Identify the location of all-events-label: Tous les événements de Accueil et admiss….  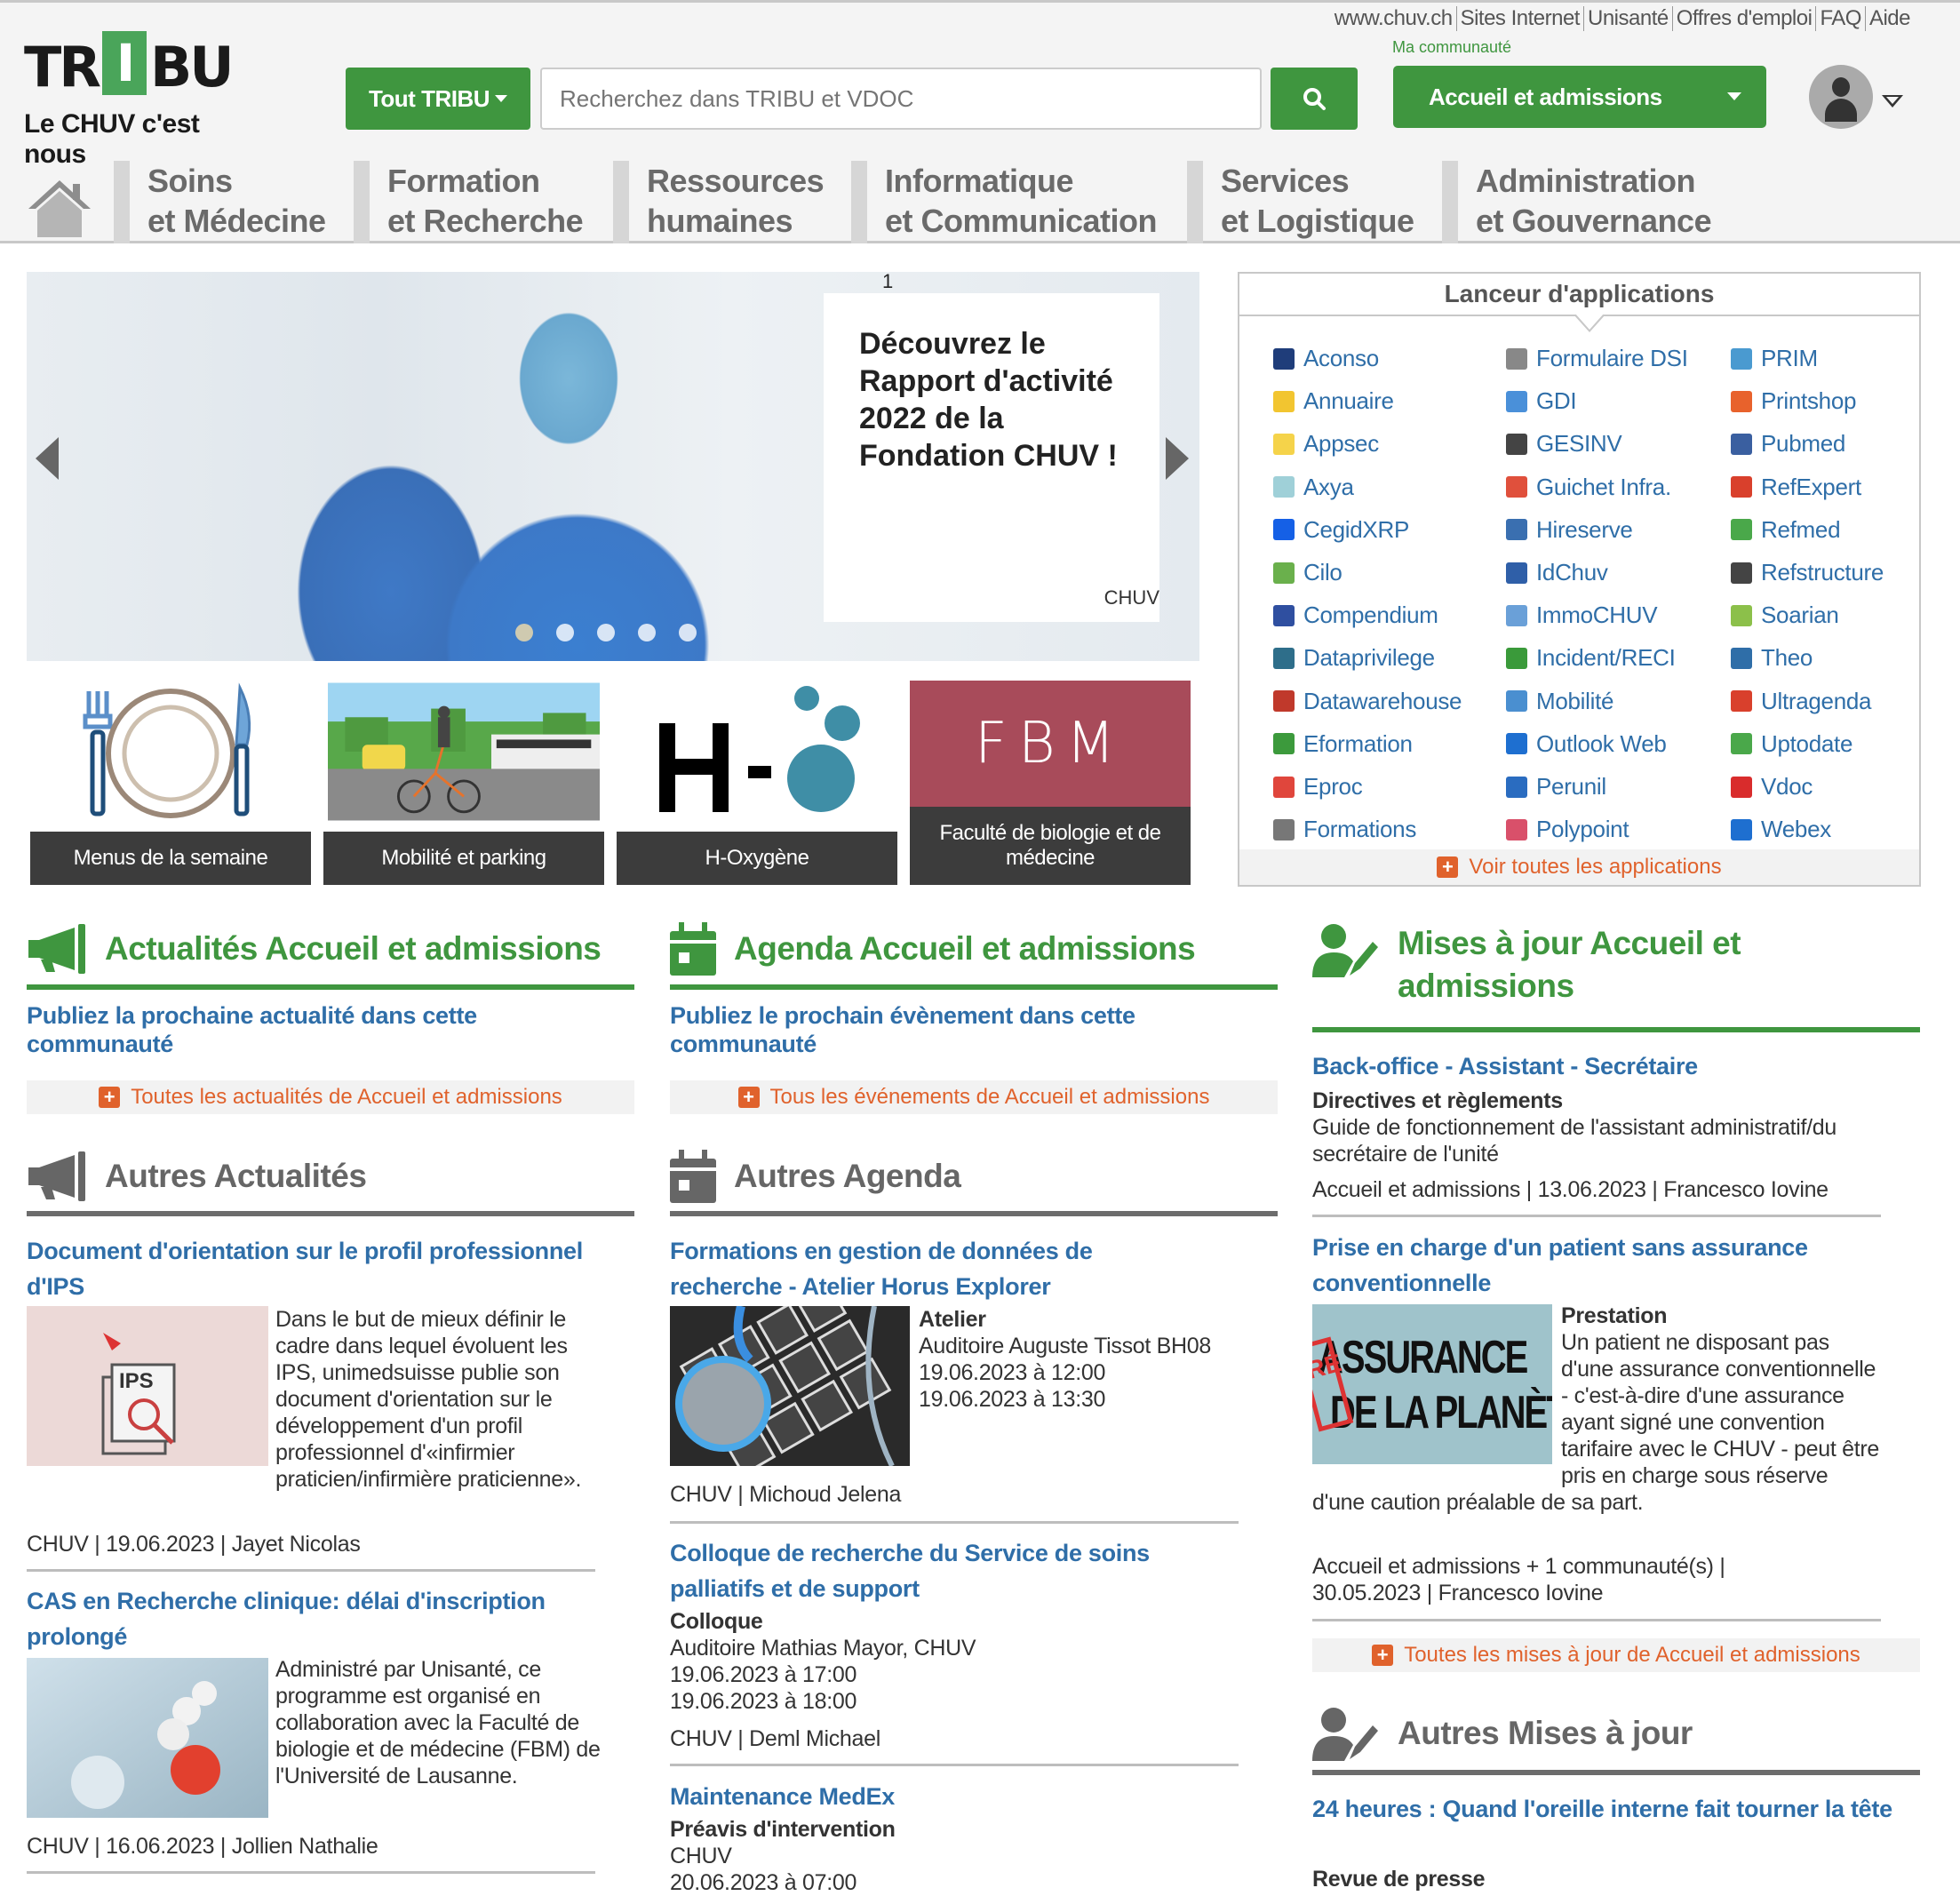
(989, 1097).